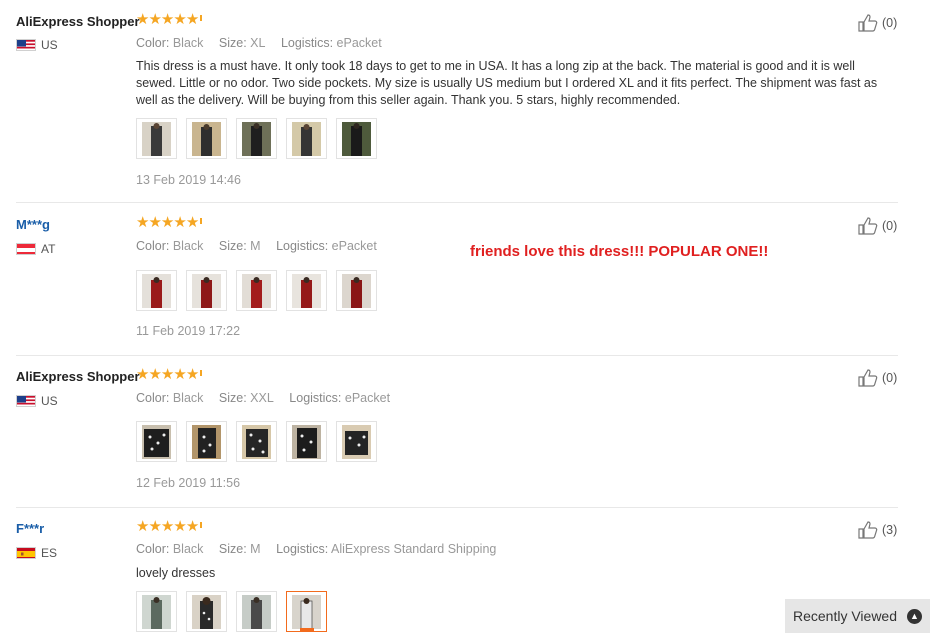 Image resolution: width=930 pixels, height=633 pixels. I want to click on order-attributes: Color: Black Size: XL Logistics: ePacket, so click(265, 43).